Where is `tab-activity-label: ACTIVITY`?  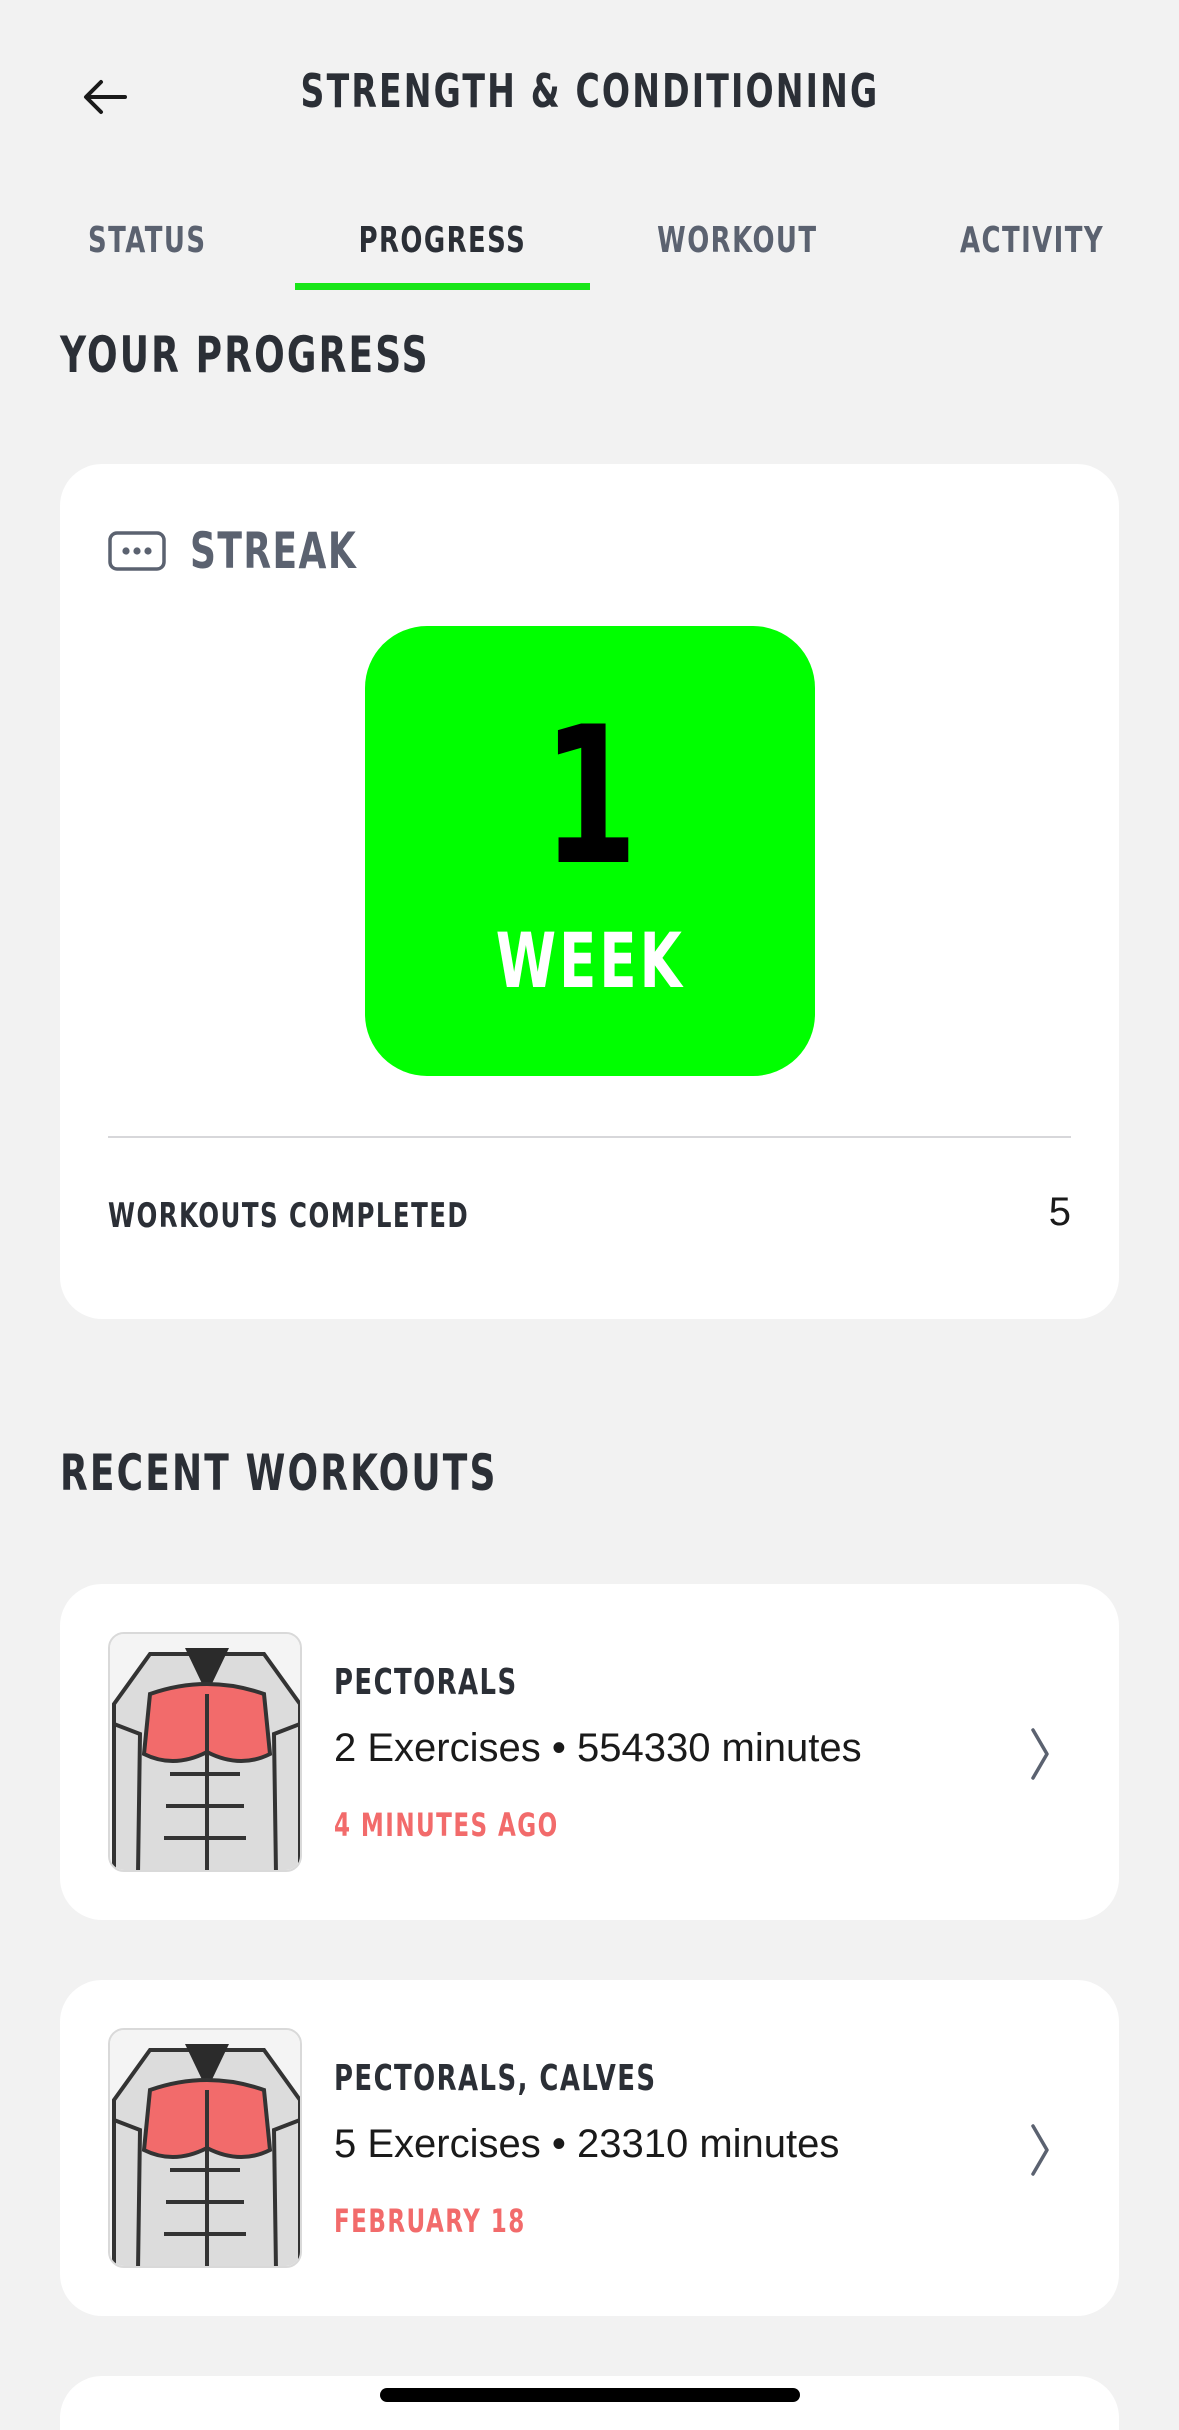 tab-activity-label: ACTIVITY is located at coordinates (1031, 240).